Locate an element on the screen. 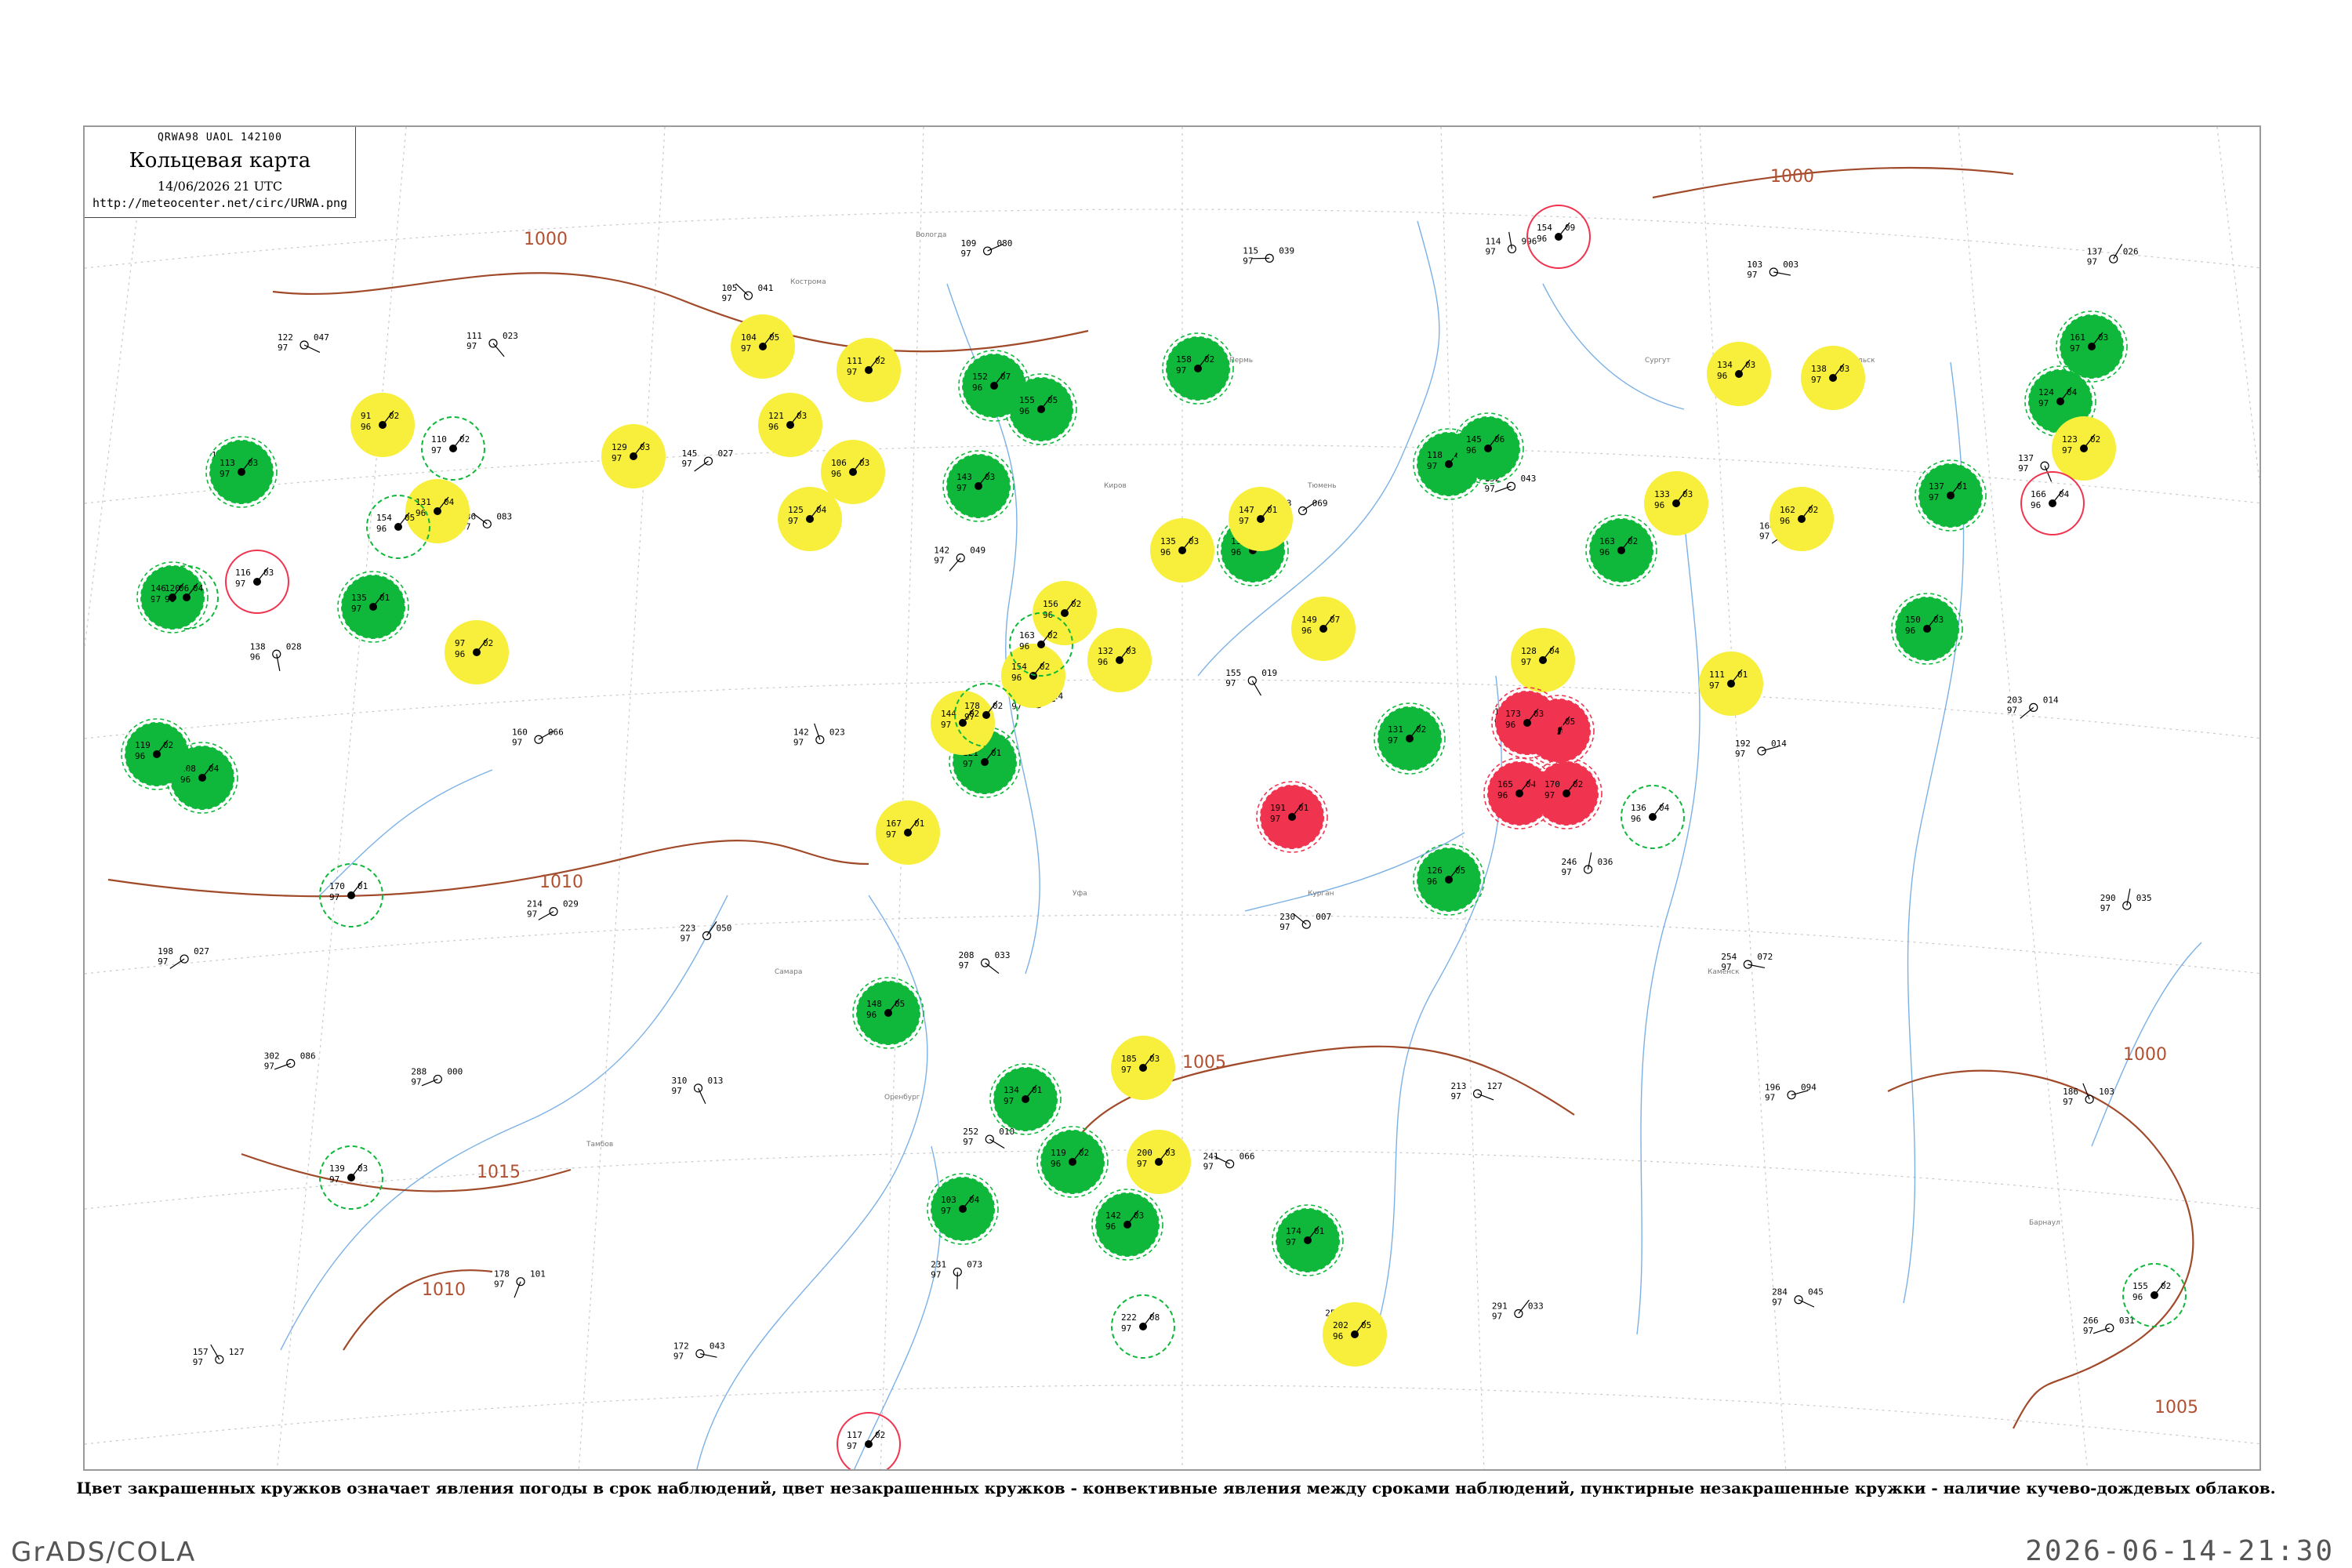  isobar-label: 1000 is located at coordinates (1792, 177).